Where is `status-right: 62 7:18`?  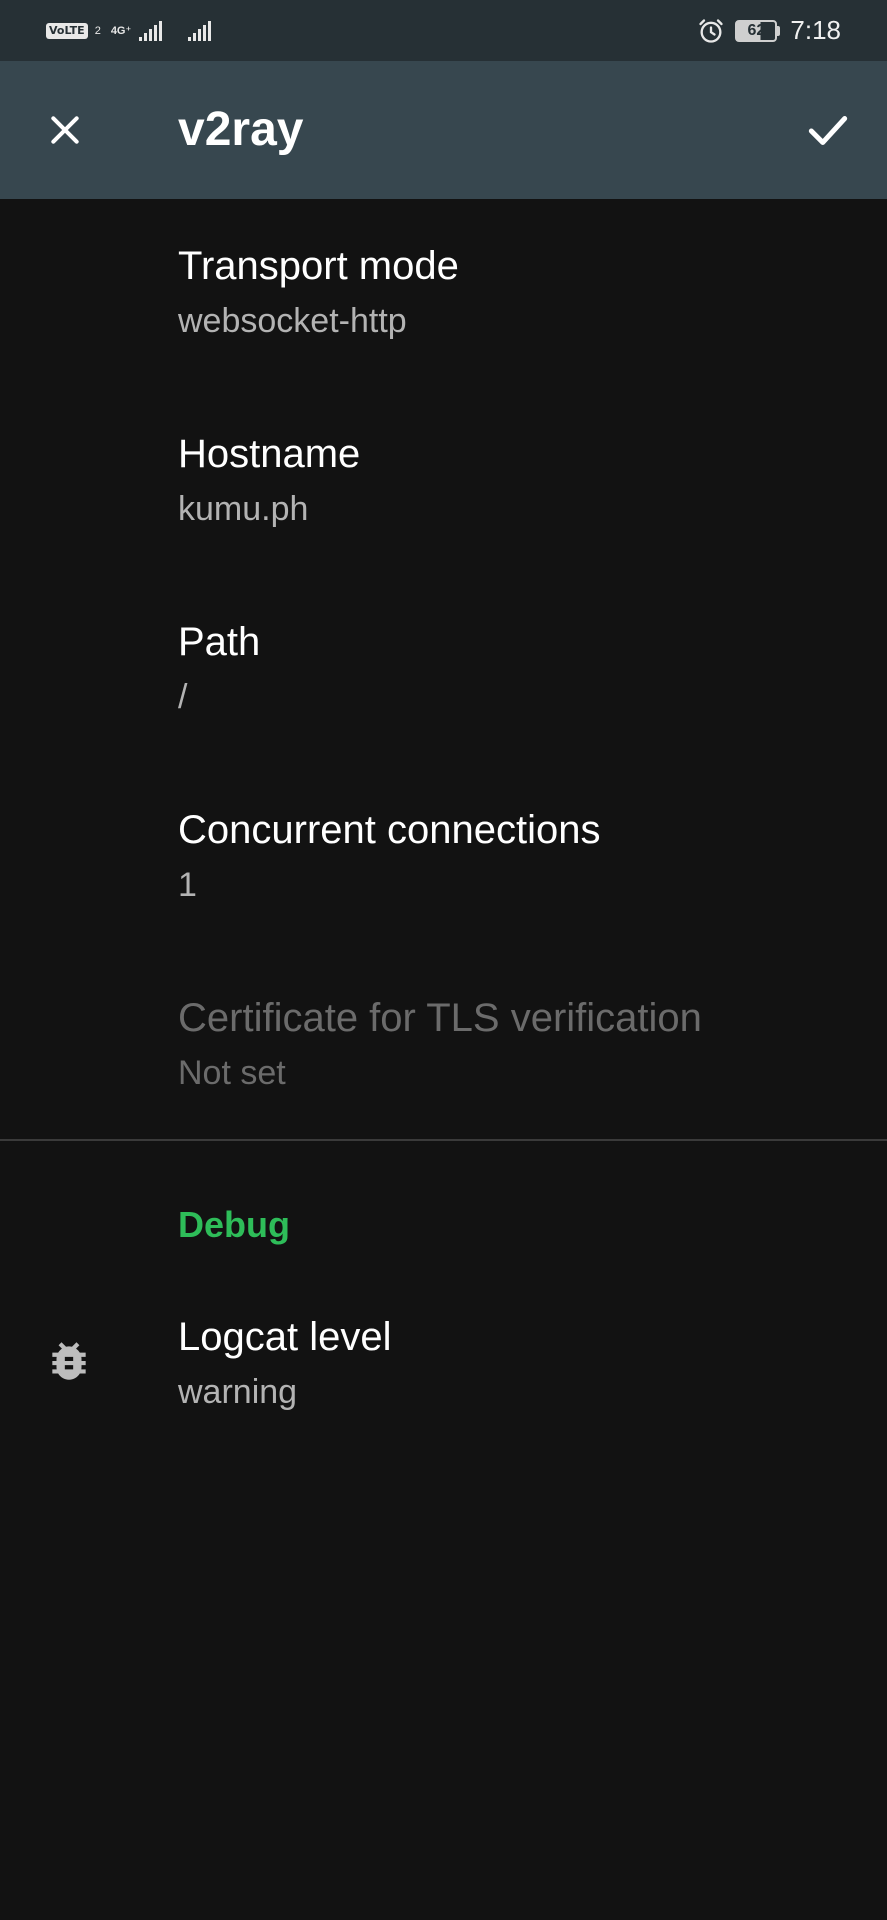 status-right: 62 7:18 is located at coordinates (769, 30).